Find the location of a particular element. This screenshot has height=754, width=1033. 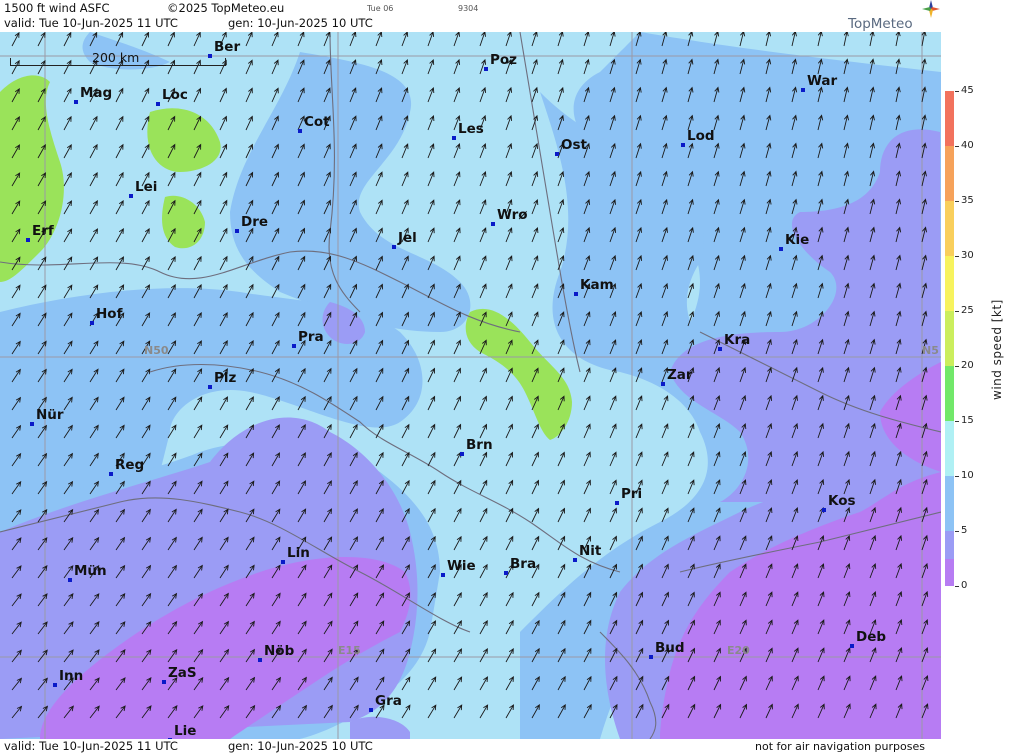

city-label: Kie is located at coordinates (797, 240).